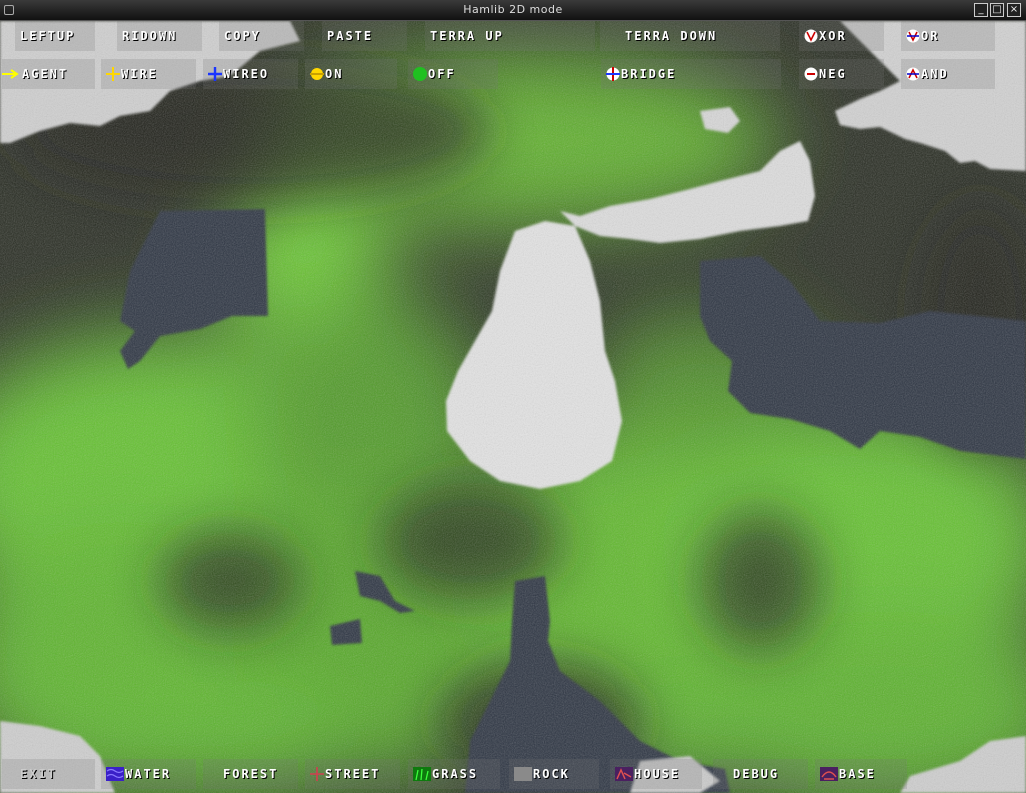  What do you see at coordinates (671, 36) in the screenshot?
I see `terra-down-label: TERRA DOWN` at bounding box center [671, 36].